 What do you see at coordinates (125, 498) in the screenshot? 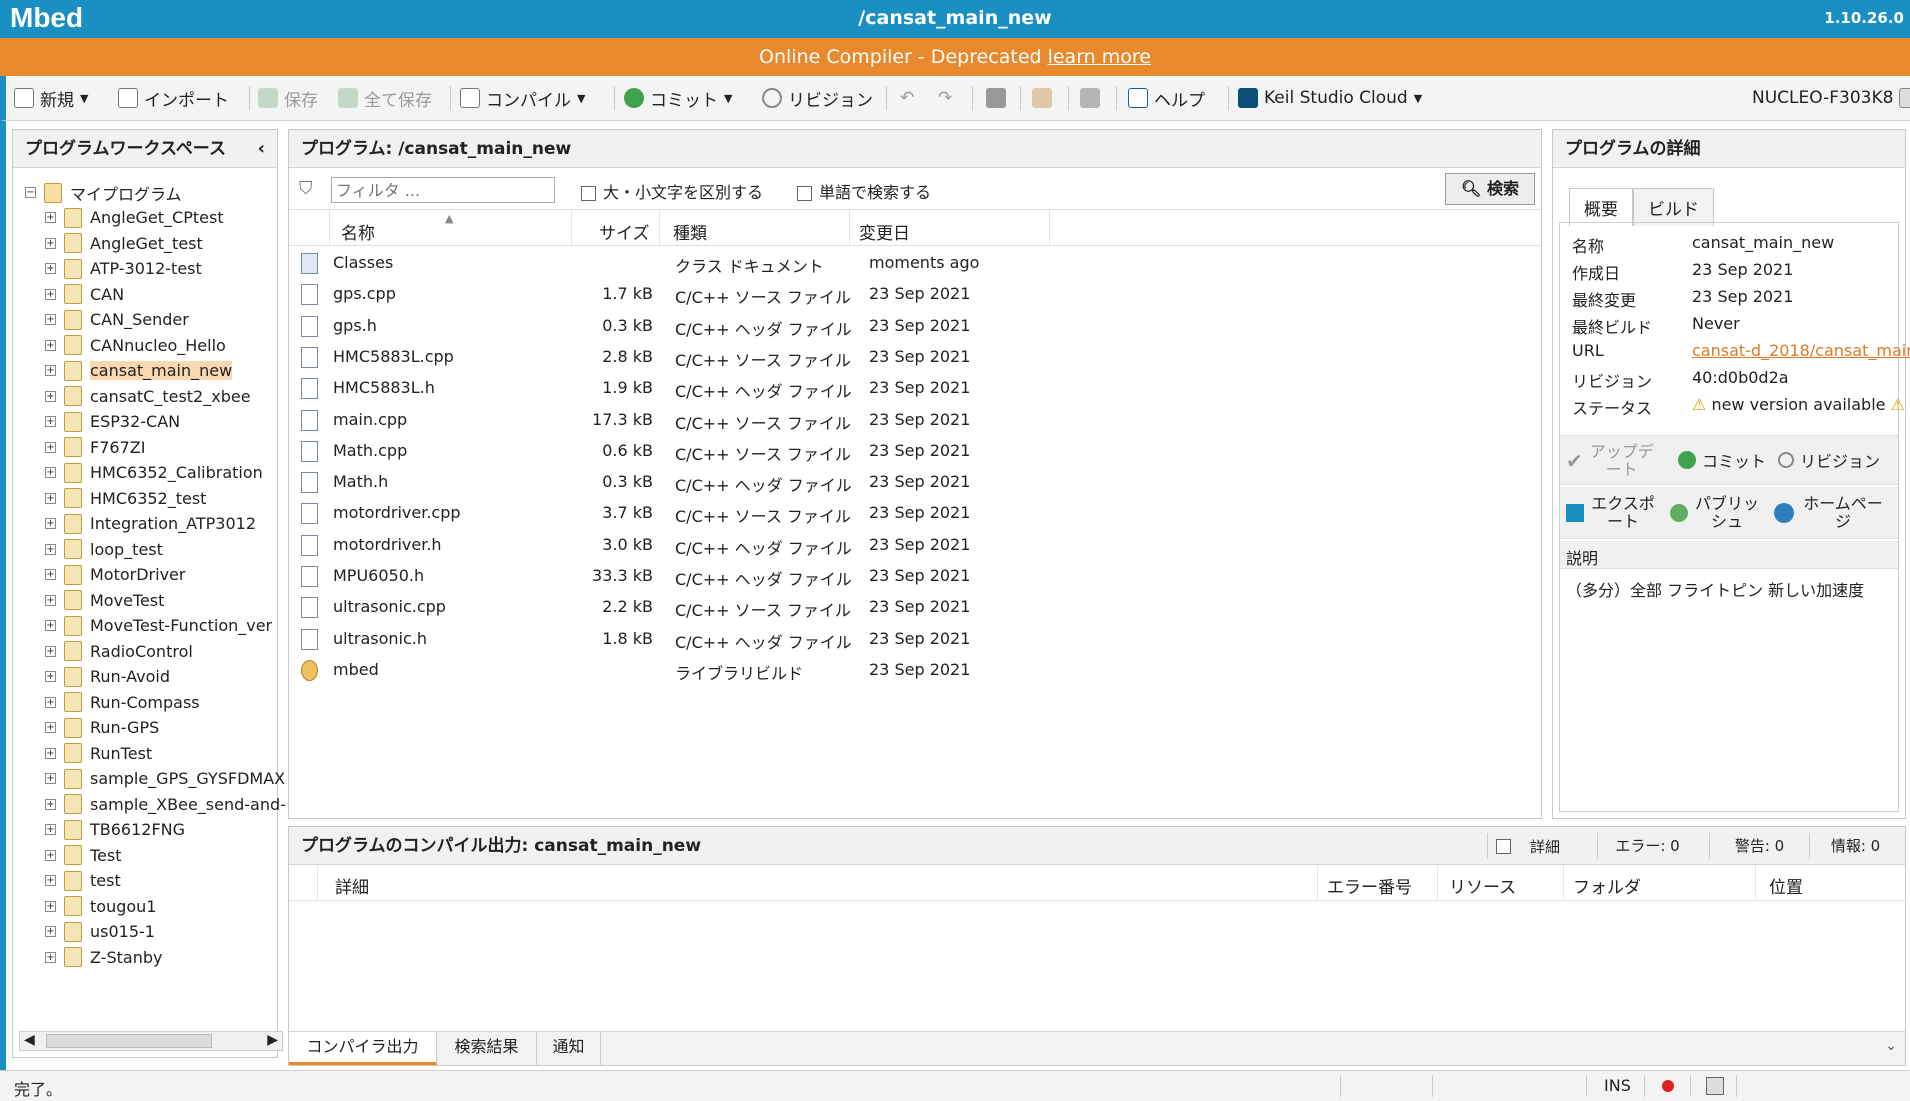
I see `tree-item: + HMC6352_test` at bounding box center [125, 498].